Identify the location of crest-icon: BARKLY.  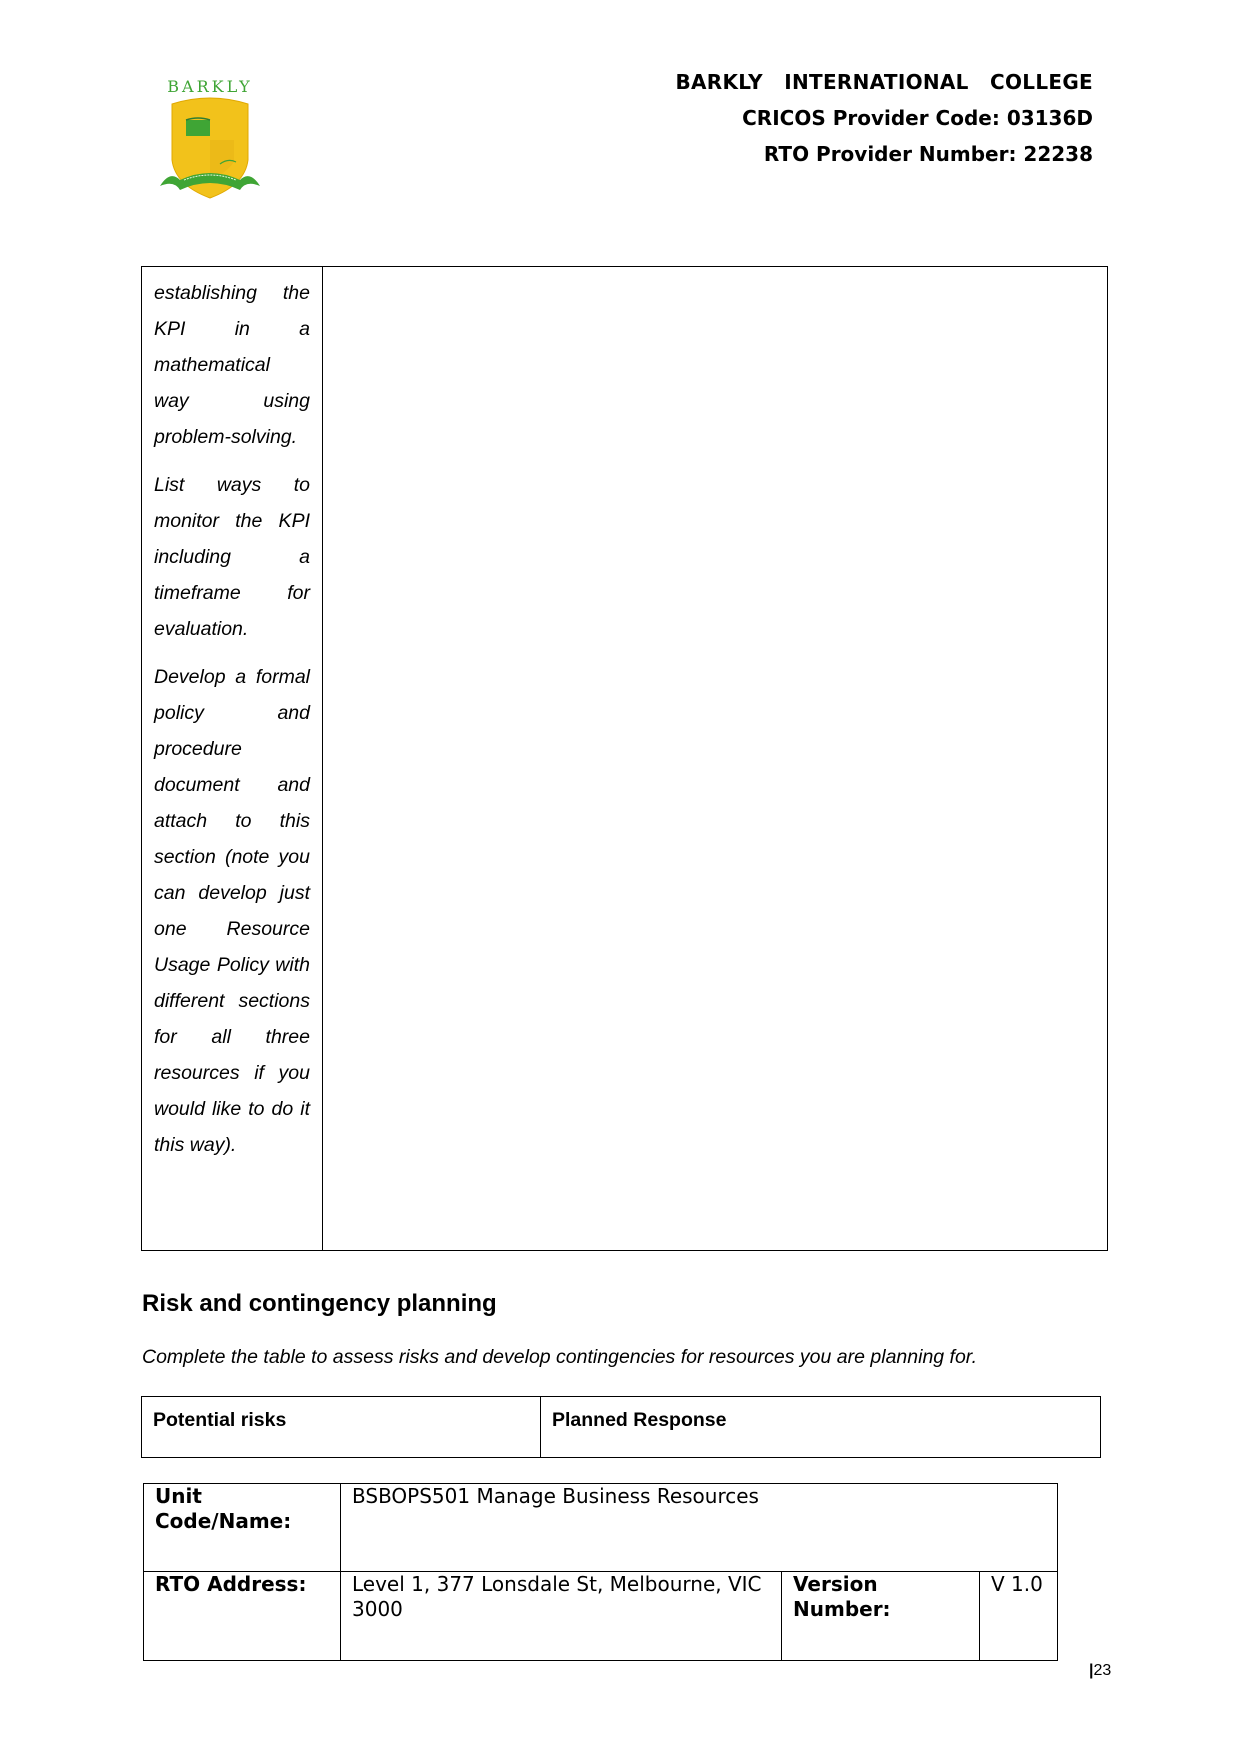
(210, 138).